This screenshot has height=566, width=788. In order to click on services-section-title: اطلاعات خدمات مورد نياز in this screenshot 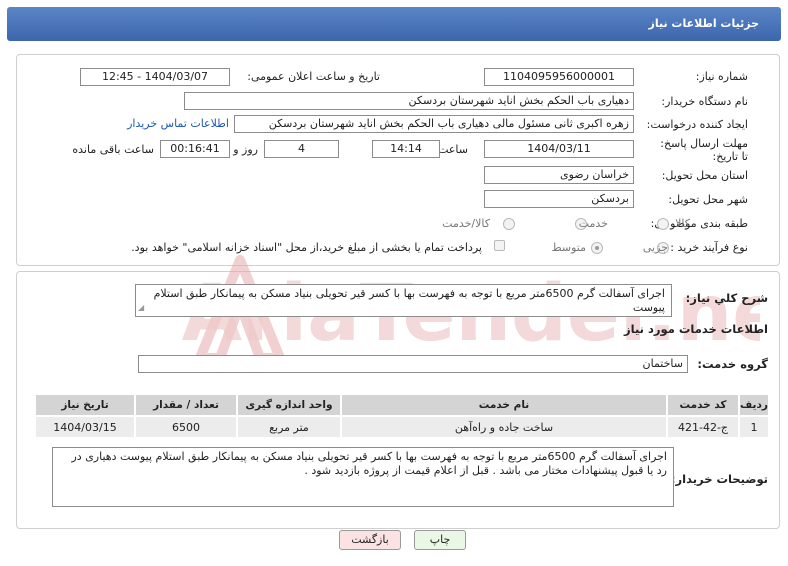, I will do `click(696, 329)`.